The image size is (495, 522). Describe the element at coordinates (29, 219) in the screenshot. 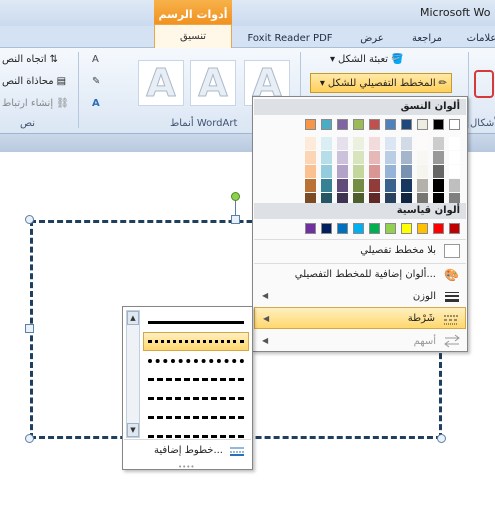

I see `resize-handle-top-left` at that location.